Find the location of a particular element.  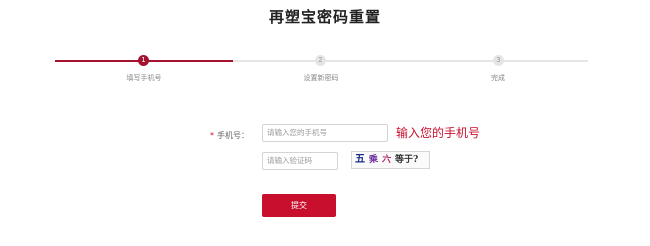

phone-label-text: 手机号： is located at coordinates (233, 135).